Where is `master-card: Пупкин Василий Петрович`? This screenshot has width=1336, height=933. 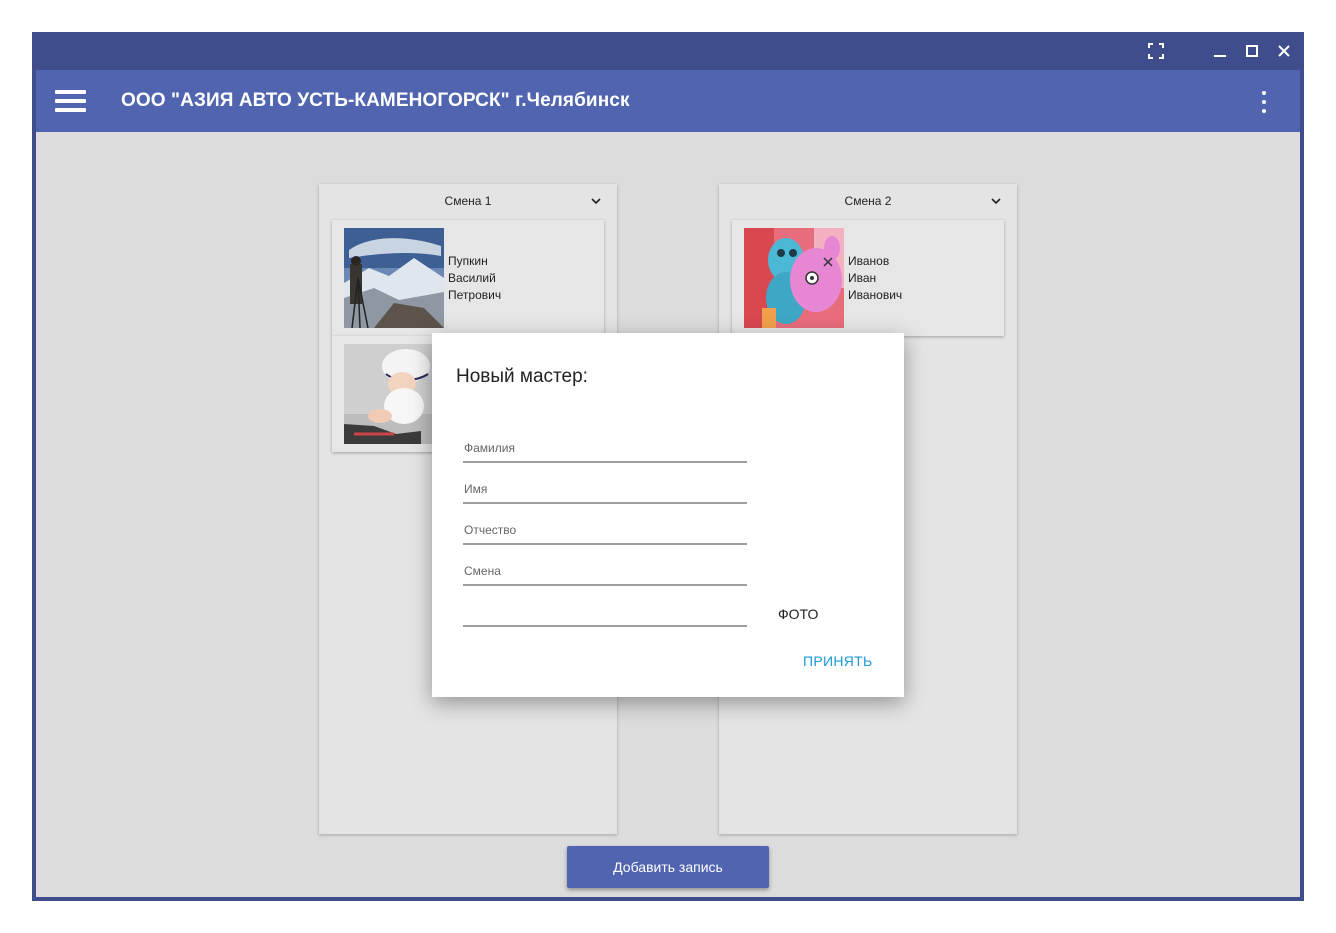 master-card: Пупкин Василий Петрович is located at coordinates (468, 278).